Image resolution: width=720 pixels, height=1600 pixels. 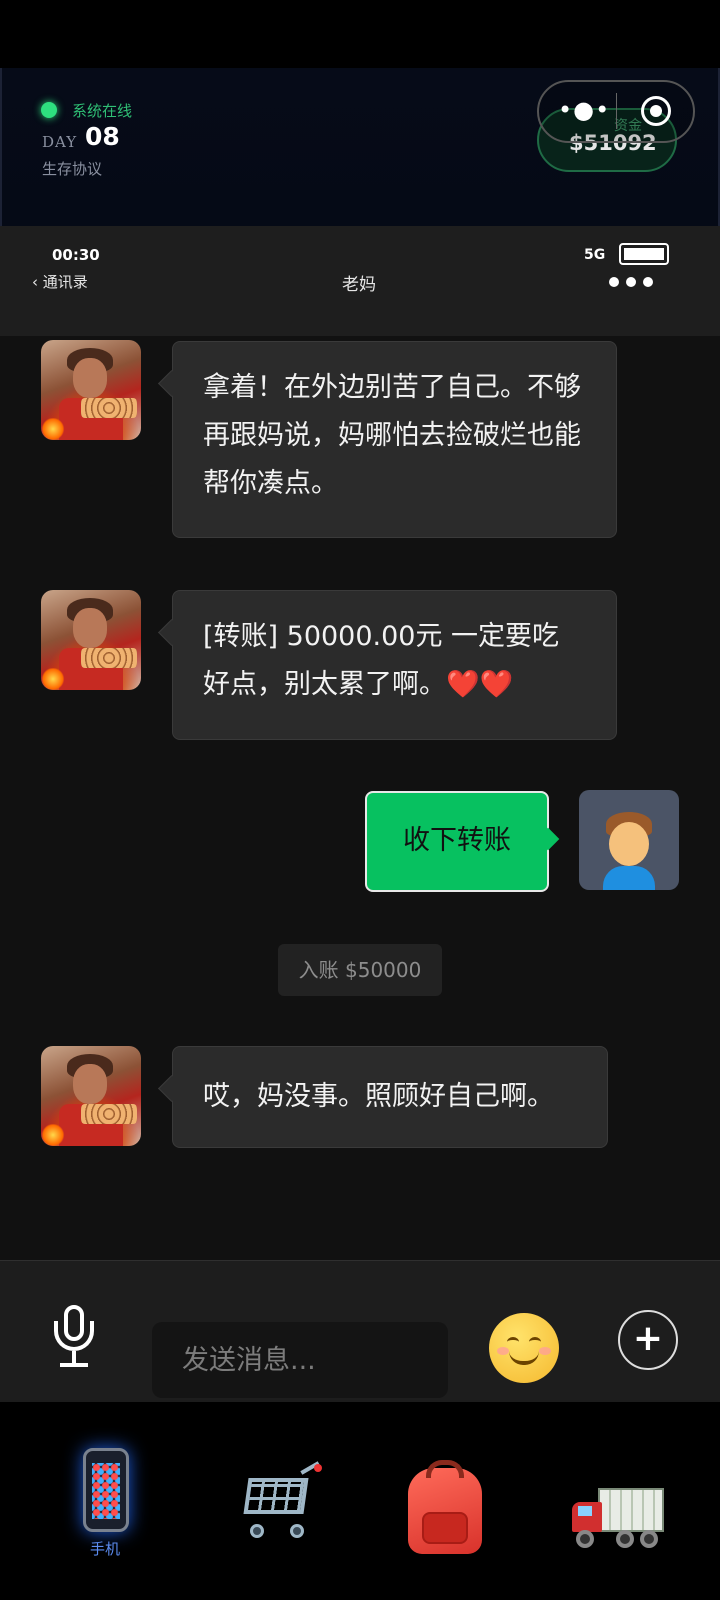 What do you see at coordinates (49, 110) in the screenshot?
I see `online-indicator-icon` at bounding box center [49, 110].